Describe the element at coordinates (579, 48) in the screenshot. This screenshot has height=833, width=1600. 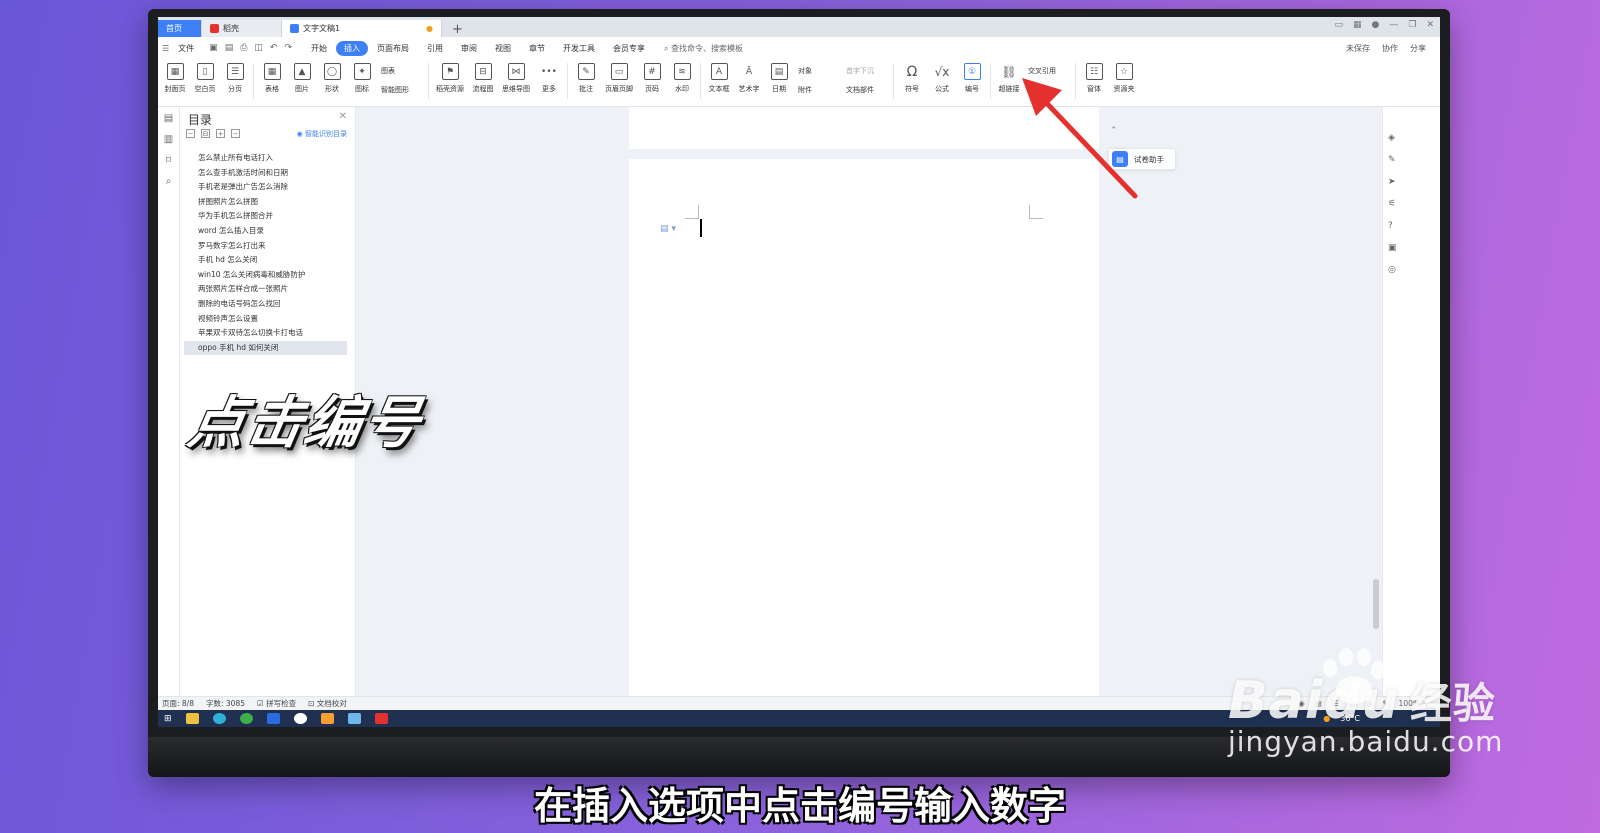
I see `menu-developer: 开发工具` at that location.